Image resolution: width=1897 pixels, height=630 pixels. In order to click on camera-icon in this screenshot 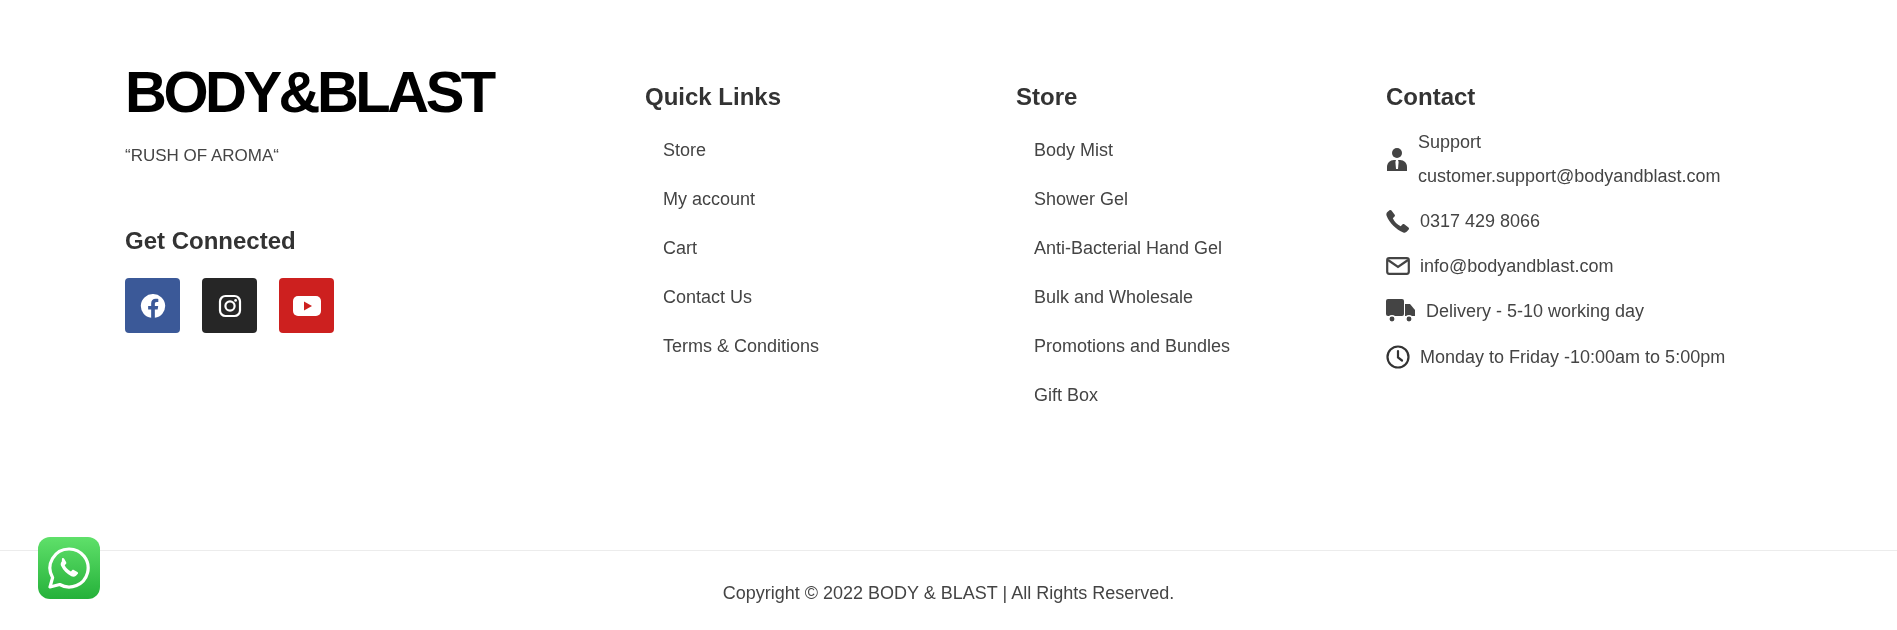, I will do `click(229, 305)`.